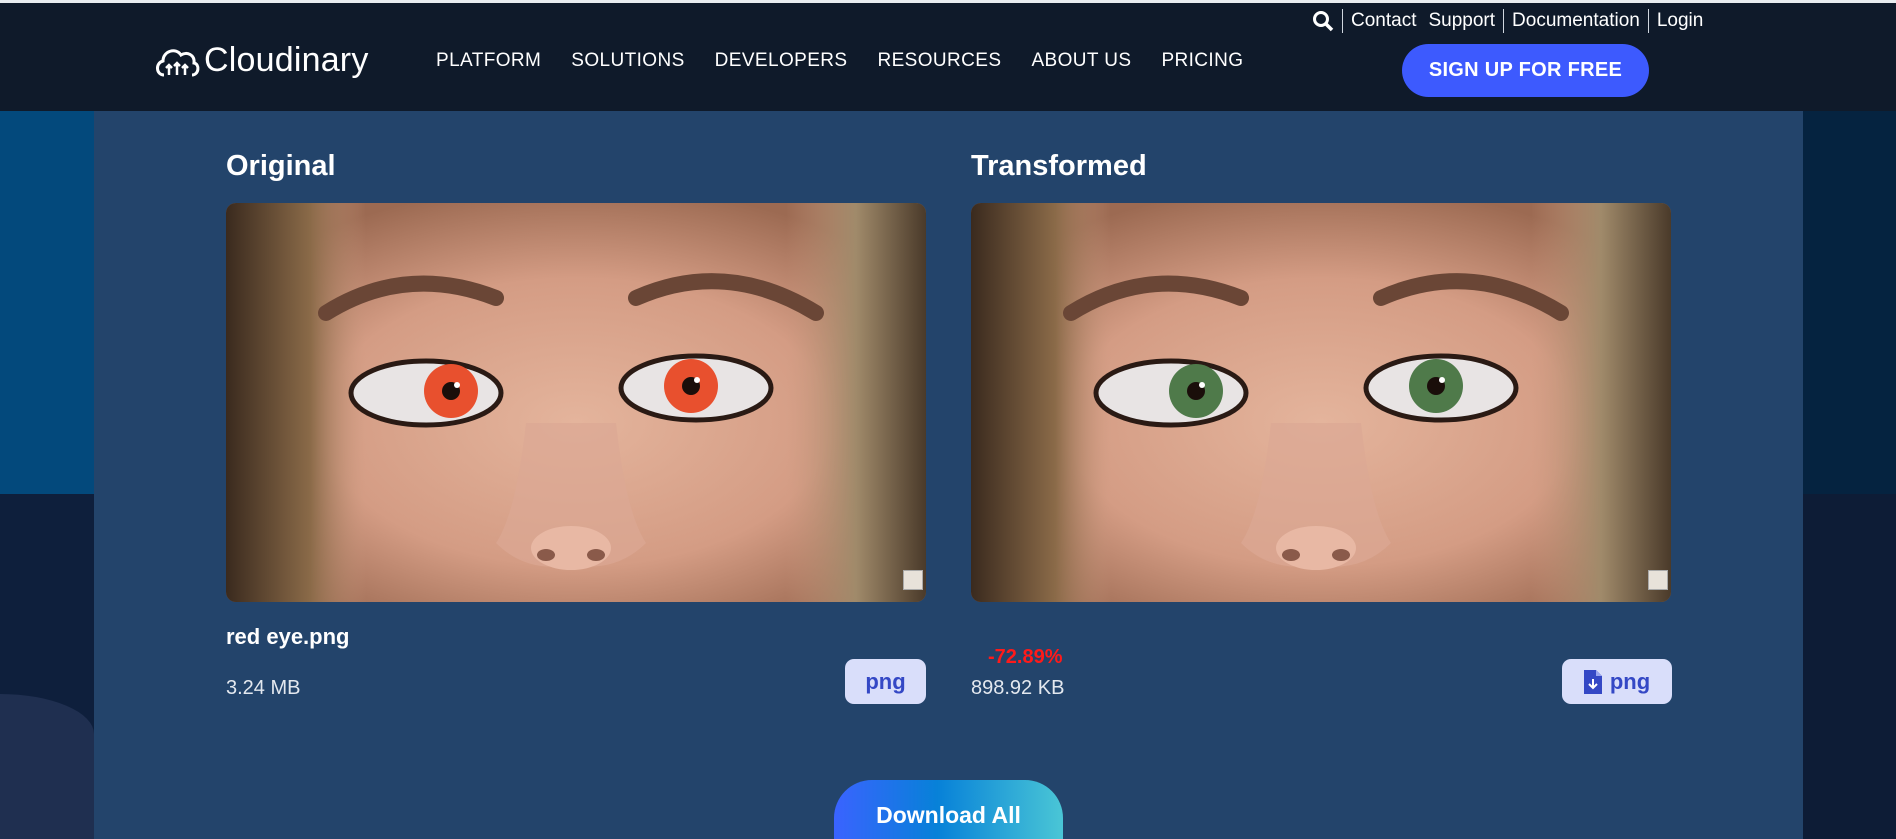  What do you see at coordinates (178, 62) in the screenshot?
I see `cloud-logo-icon` at bounding box center [178, 62].